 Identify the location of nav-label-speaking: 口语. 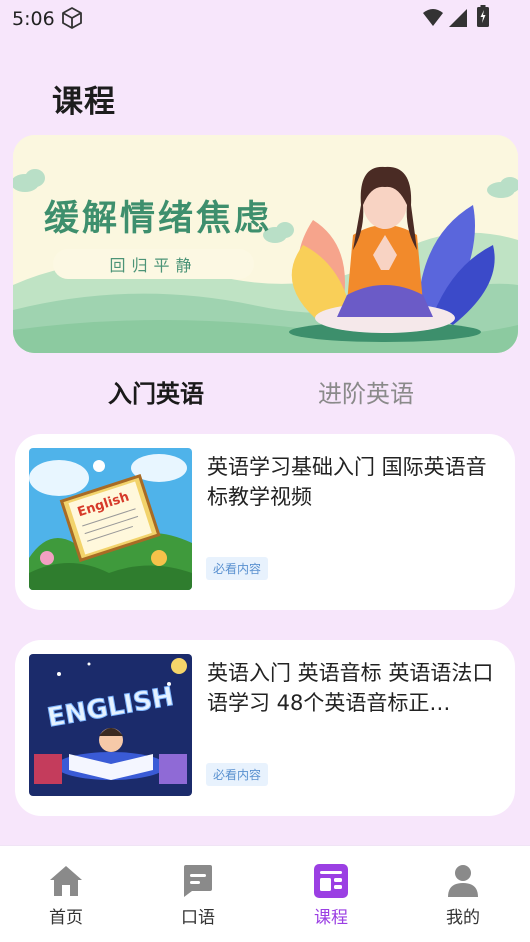
(198, 918).